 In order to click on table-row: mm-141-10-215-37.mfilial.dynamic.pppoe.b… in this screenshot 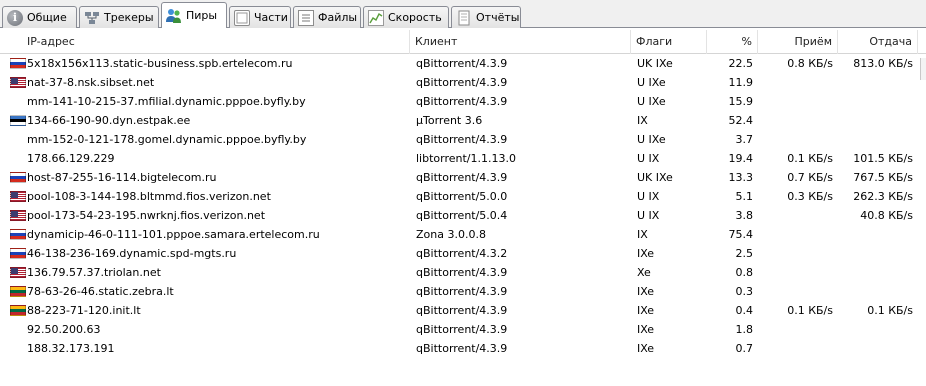, I will do `click(463, 101)`.